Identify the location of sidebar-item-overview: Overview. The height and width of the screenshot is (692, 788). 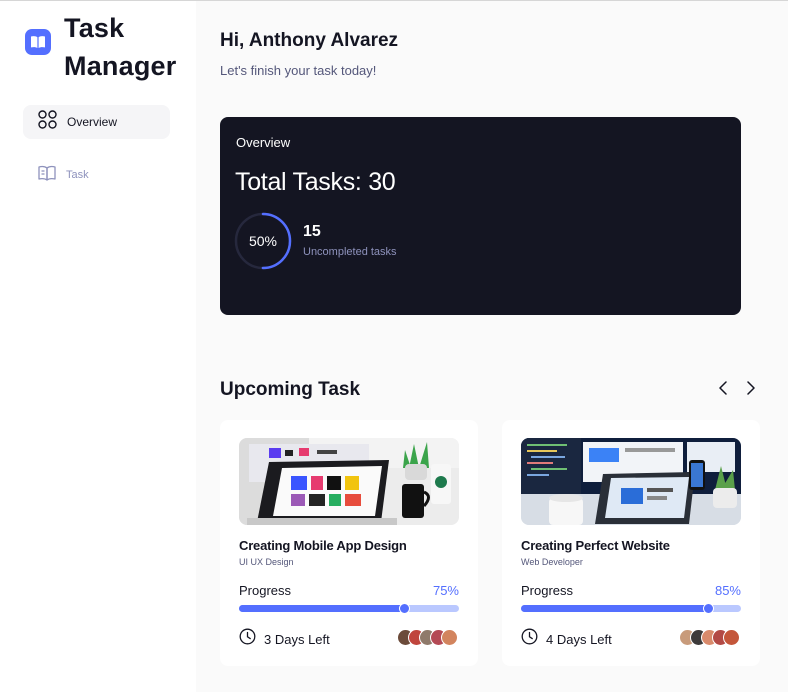
(96, 122).